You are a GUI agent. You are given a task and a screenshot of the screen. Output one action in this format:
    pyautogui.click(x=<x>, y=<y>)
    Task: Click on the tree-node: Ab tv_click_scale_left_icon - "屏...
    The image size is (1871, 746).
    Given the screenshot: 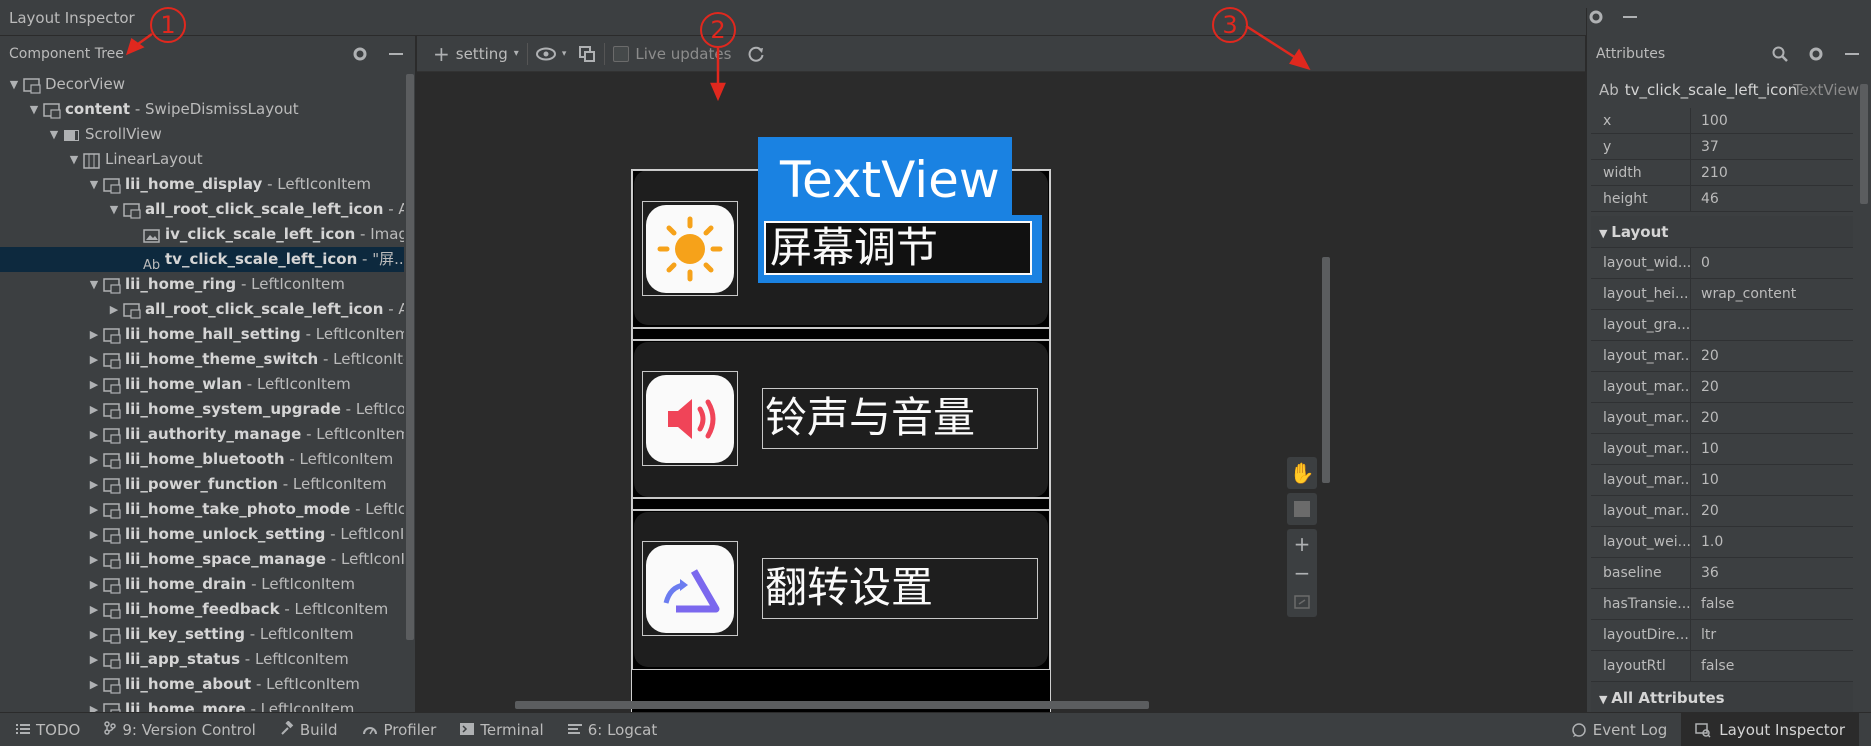 What is the action you would take?
    pyautogui.click(x=202, y=260)
    